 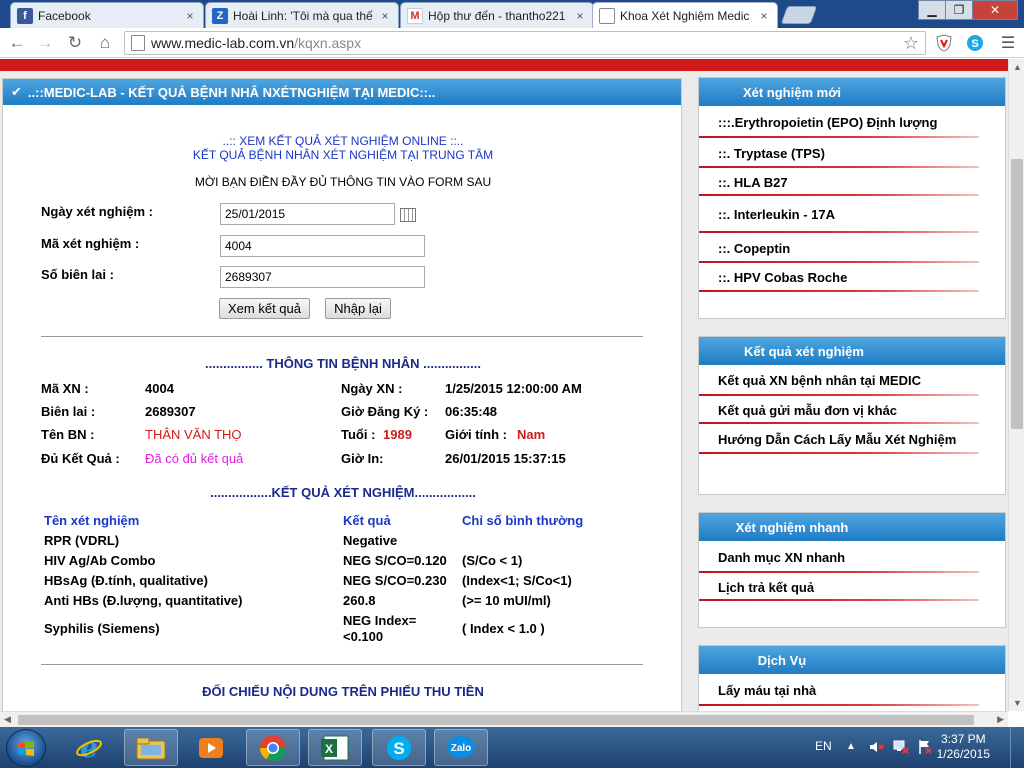 I want to click on reset-button: Nhập lại, so click(x=358, y=308).